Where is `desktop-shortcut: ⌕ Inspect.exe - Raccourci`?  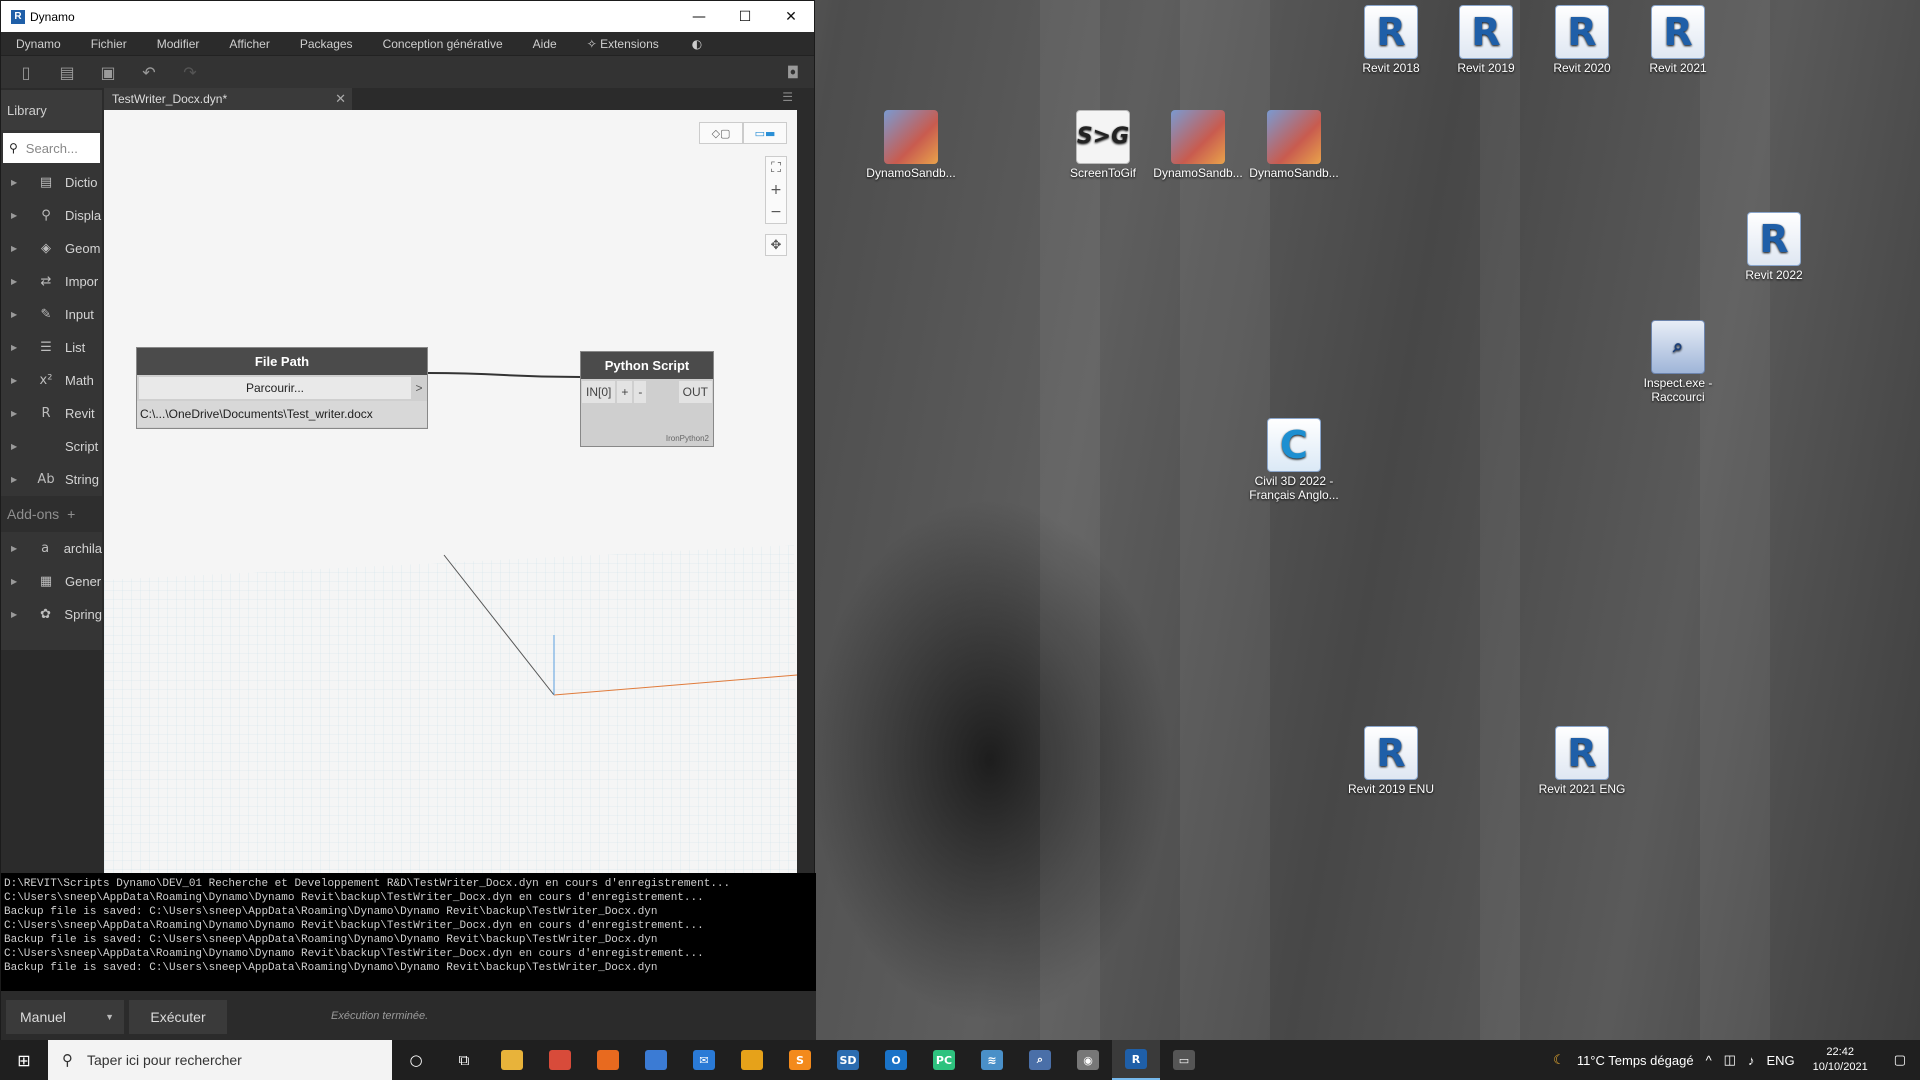 desktop-shortcut: ⌕ Inspect.exe - Raccourci is located at coordinates (1678, 362).